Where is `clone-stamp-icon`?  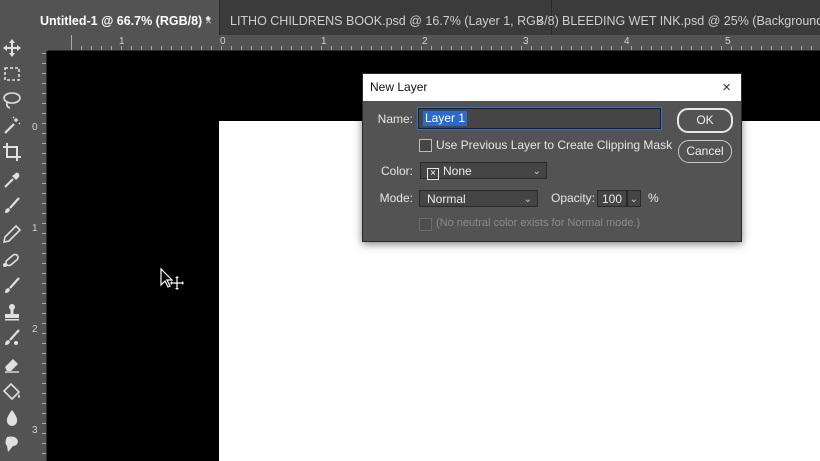 clone-stamp-icon is located at coordinates (12, 312).